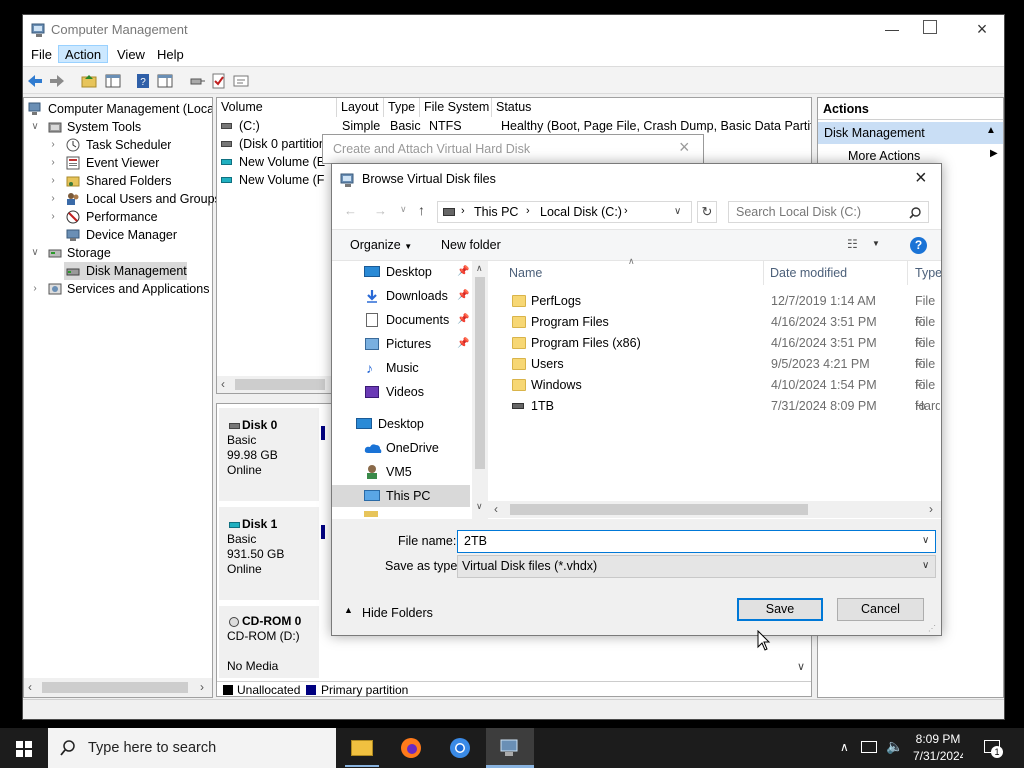 This screenshot has height=768, width=1024. I want to click on address-dropdown-icon: ∨, so click(677, 211).